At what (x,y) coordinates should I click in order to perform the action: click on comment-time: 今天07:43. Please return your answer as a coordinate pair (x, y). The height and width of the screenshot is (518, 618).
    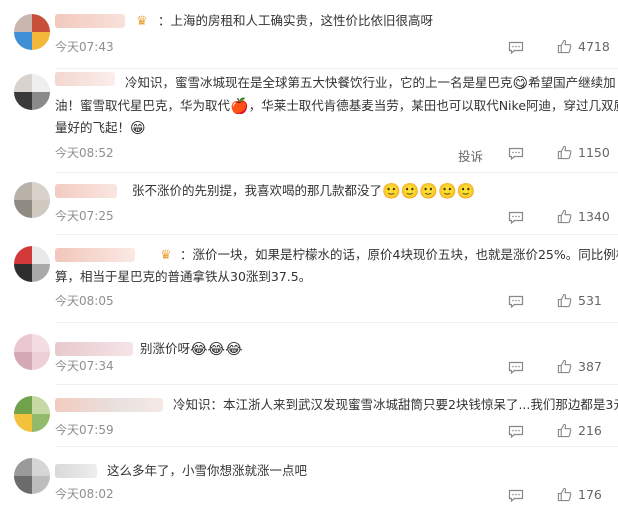
    Looking at the image, I should click on (84, 47).